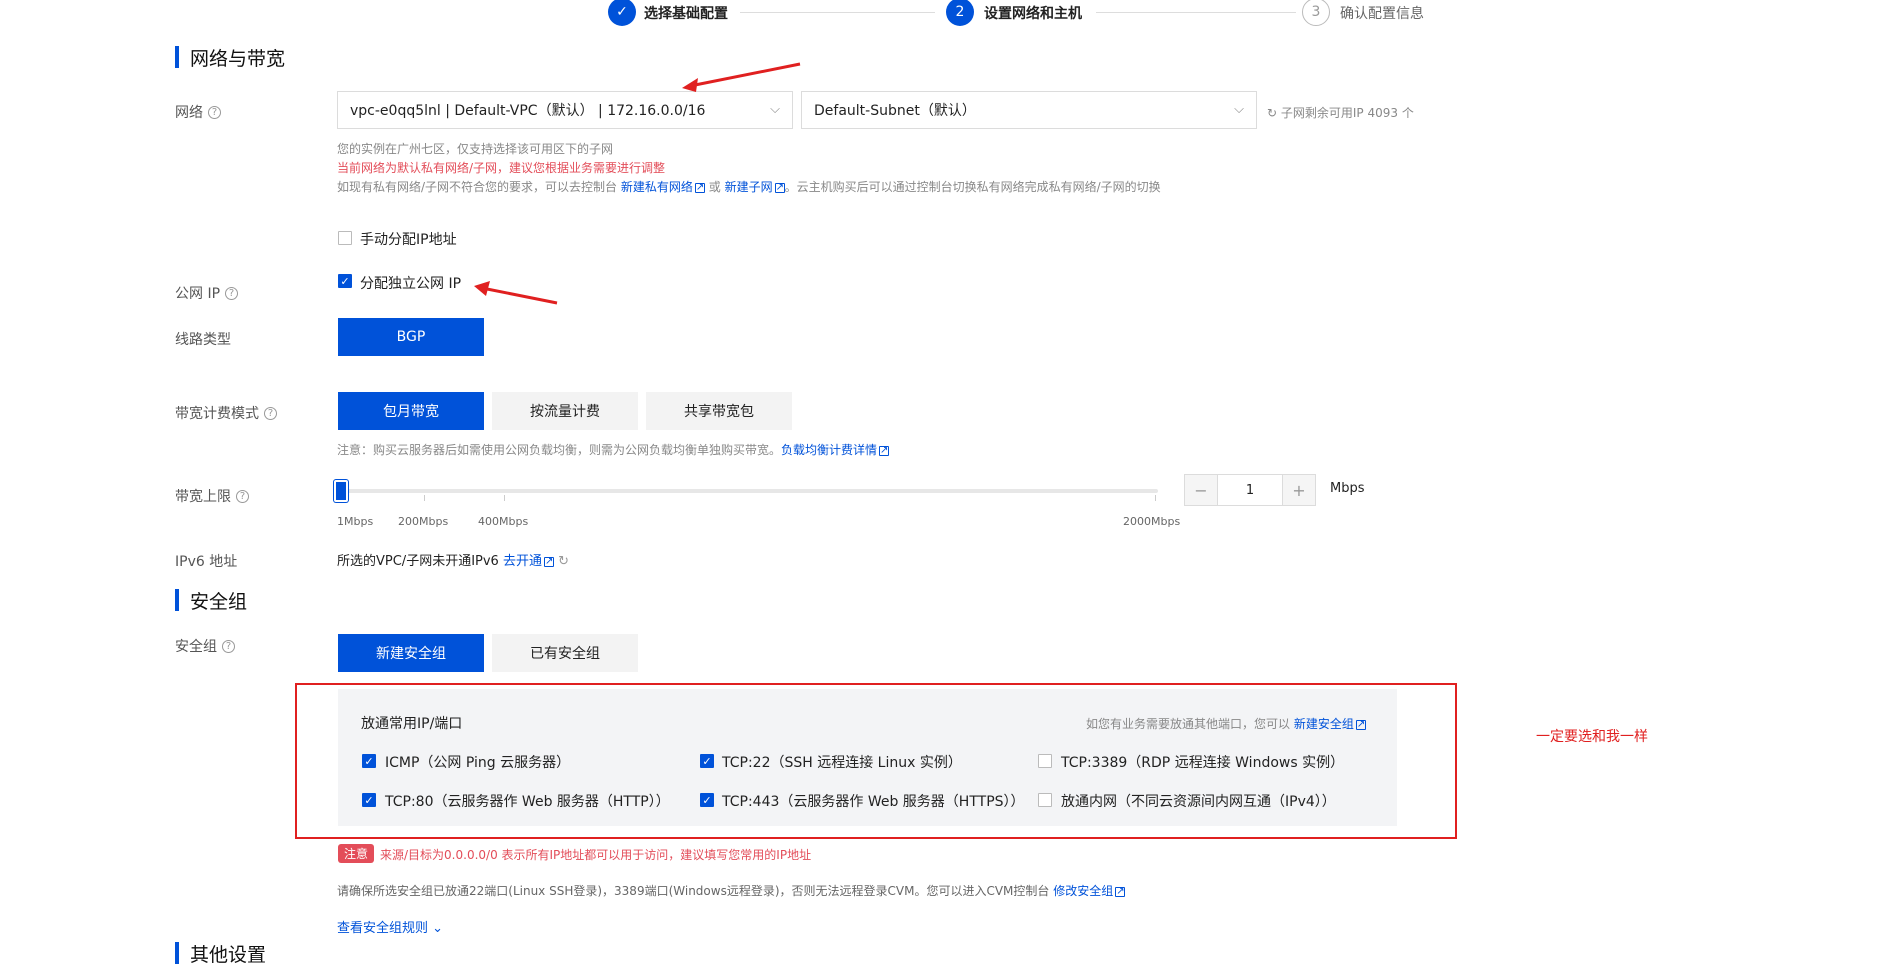  What do you see at coordinates (565, 653) in the screenshot?
I see `existing-security-group-button: 已有安全组` at bounding box center [565, 653].